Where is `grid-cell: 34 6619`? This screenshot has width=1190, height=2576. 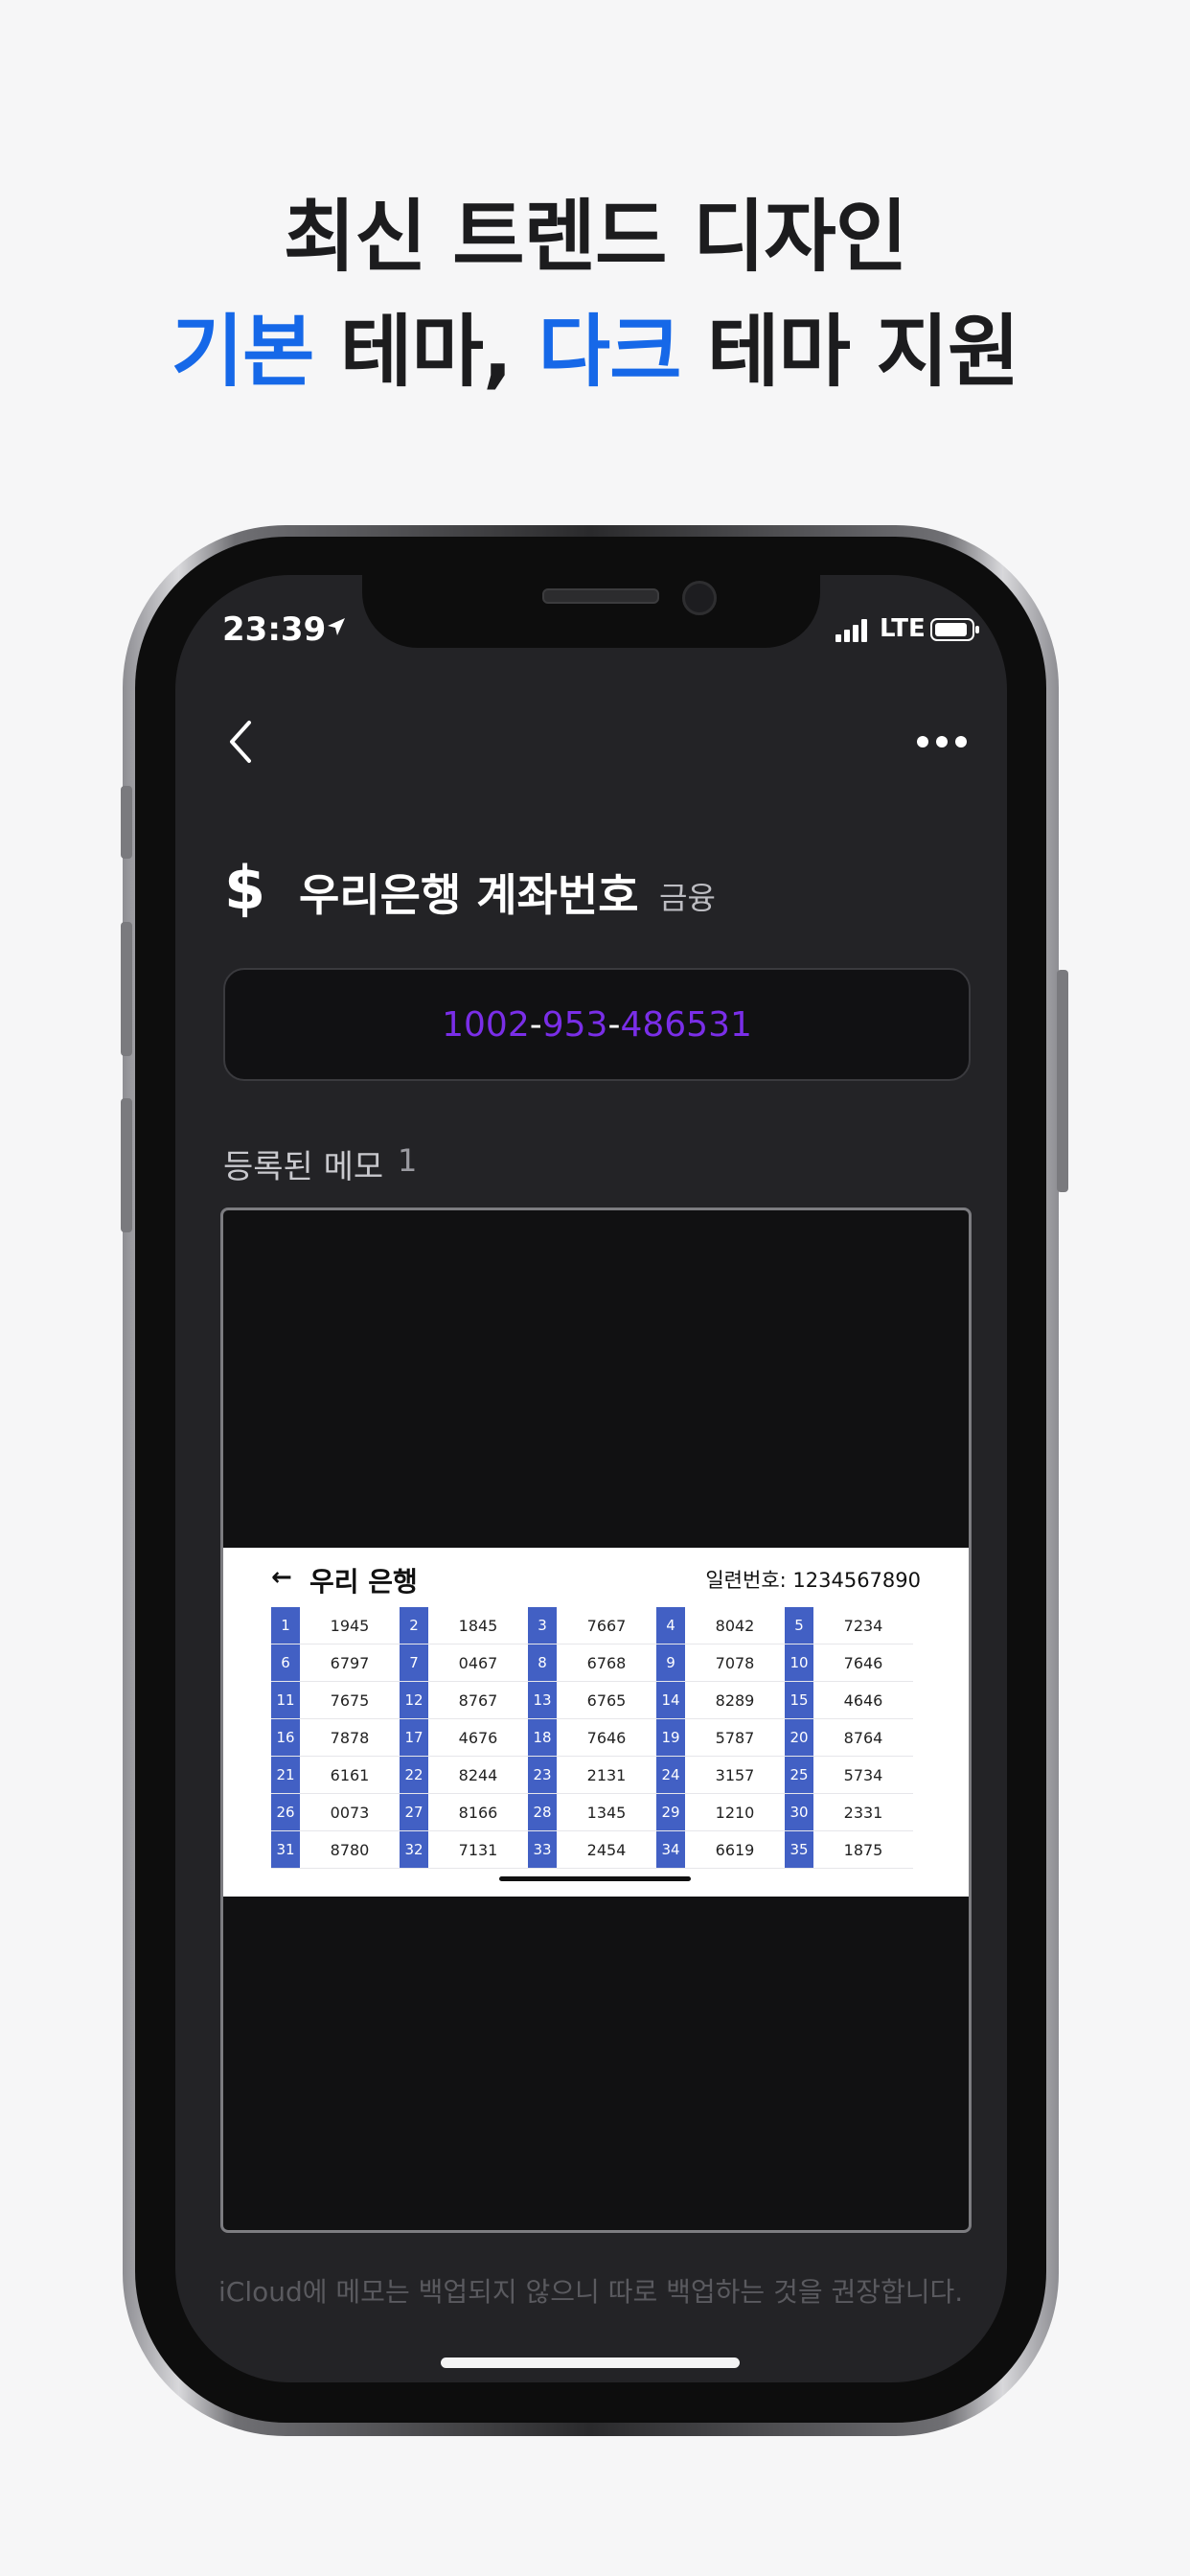 grid-cell: 34 6619 is located at coordinates (720, 1849).